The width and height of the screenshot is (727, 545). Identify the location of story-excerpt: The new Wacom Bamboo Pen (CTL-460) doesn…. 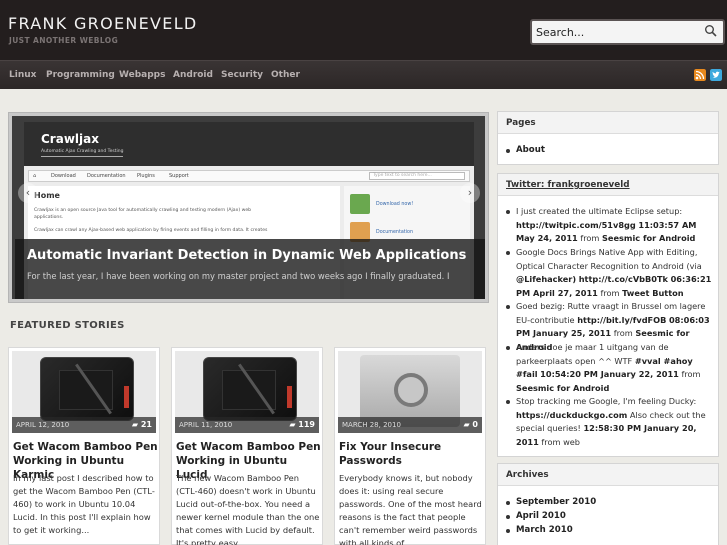
(248, 509).